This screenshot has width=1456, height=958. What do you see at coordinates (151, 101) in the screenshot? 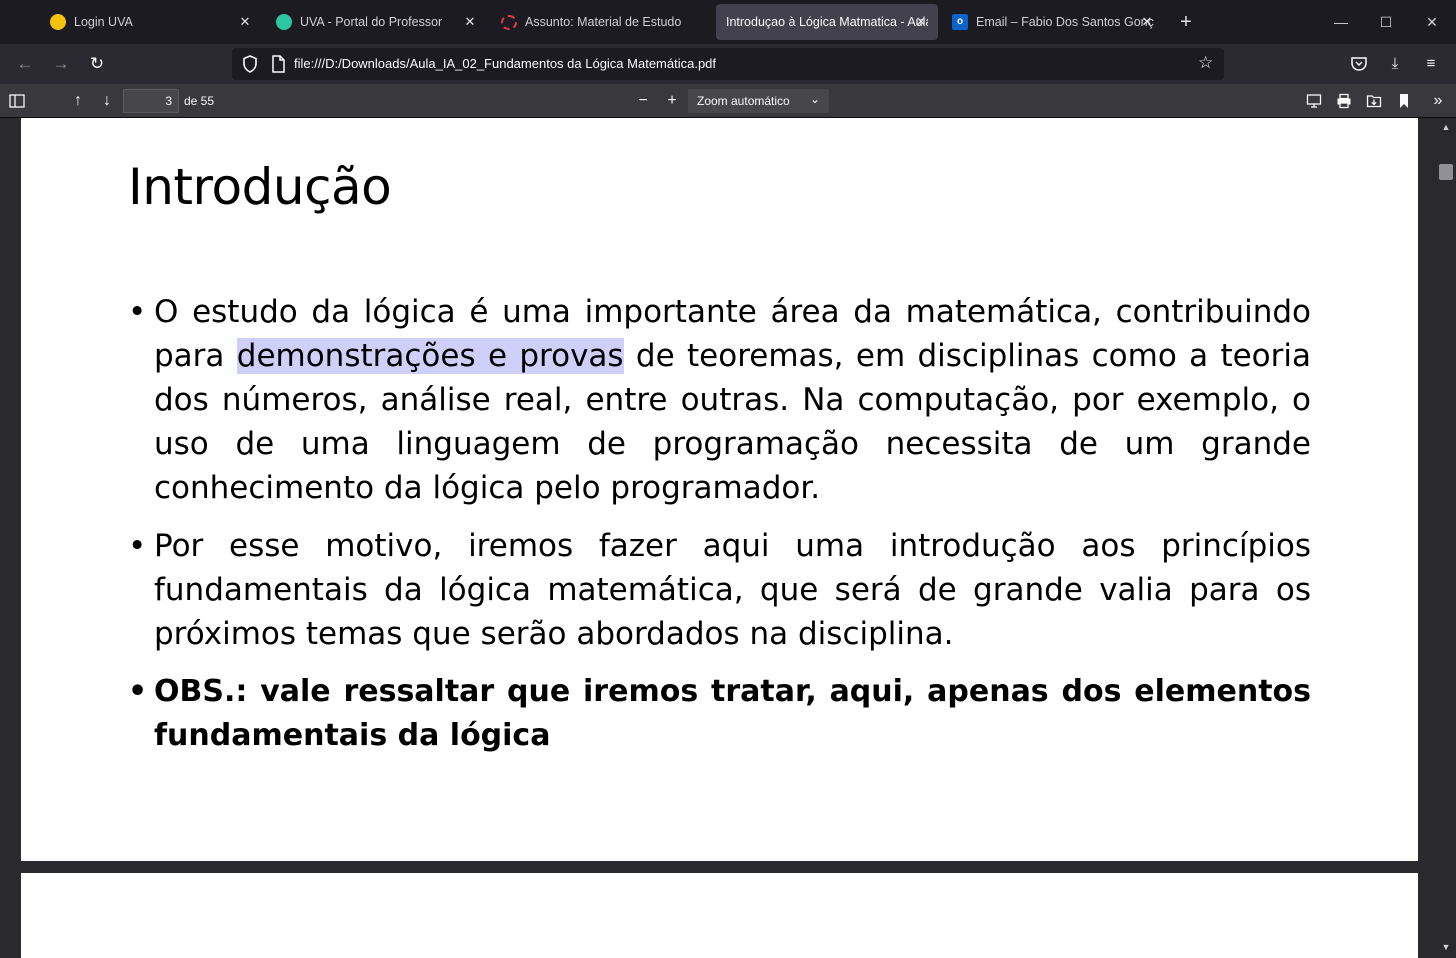
I see `page-number-input: 3` at bounding box center [151, 101].